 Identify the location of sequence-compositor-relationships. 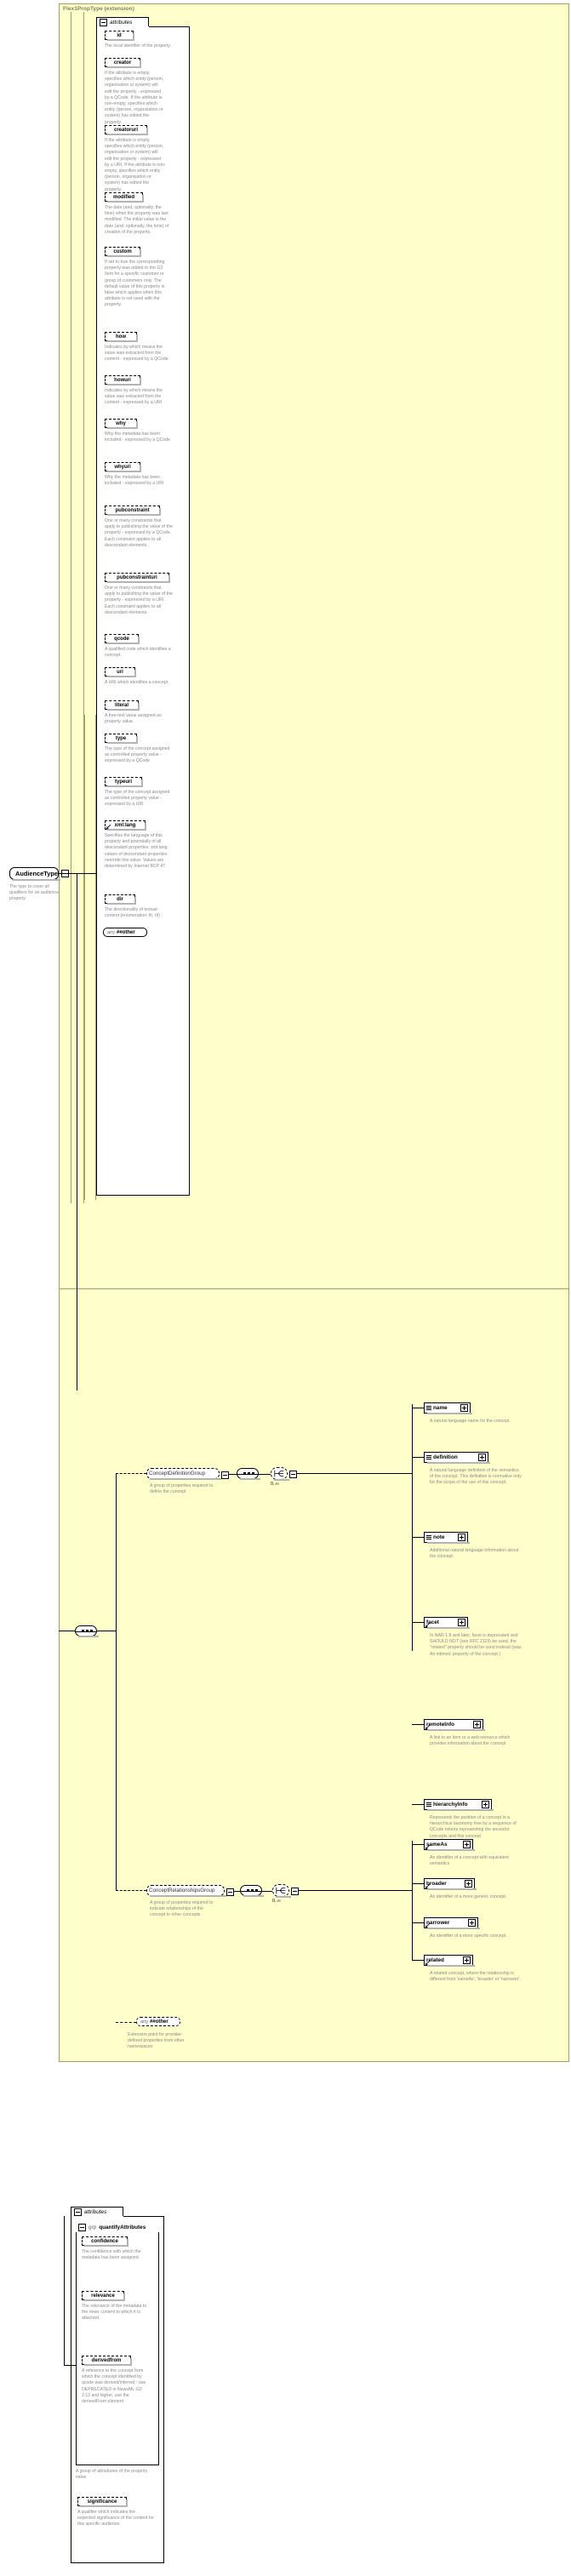
(252, 1891).